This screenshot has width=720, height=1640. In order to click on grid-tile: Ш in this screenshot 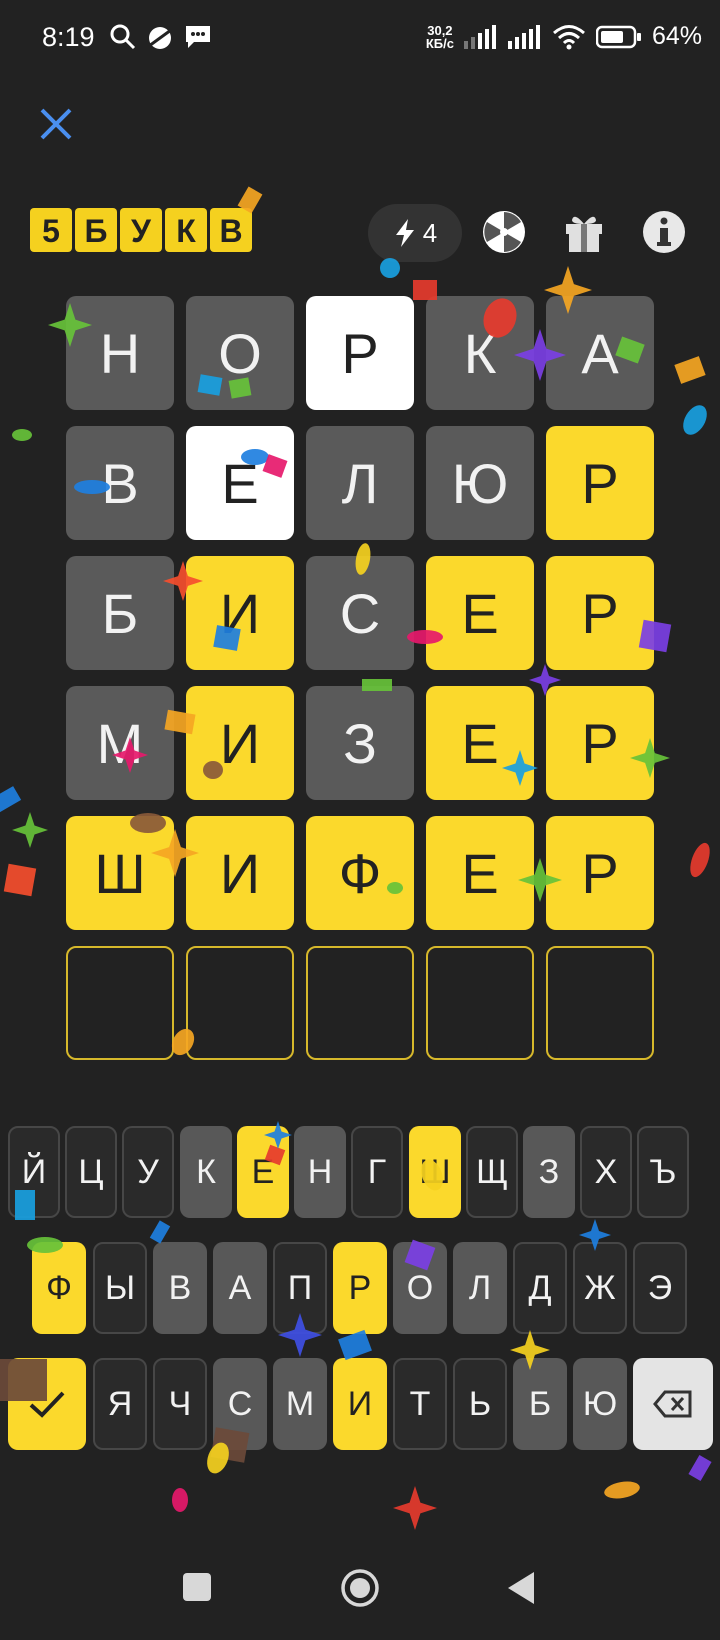, I will do `click(120, 873)`.